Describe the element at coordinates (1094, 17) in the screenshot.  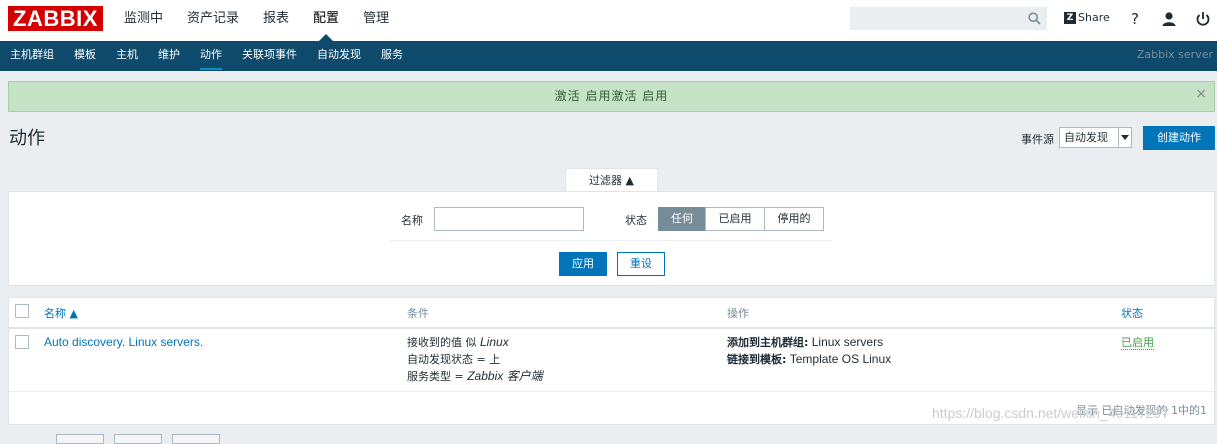
I see `share-label: Share` at that location.